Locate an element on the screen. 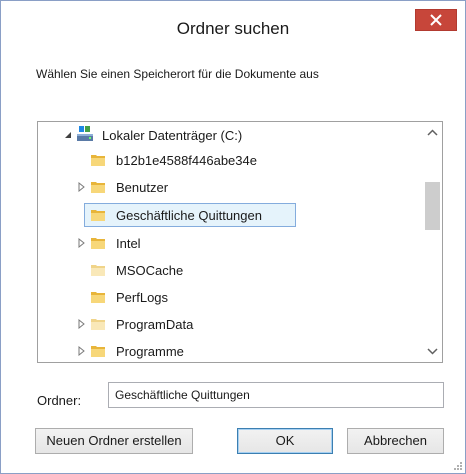 The image size is (466, 474). collapse-arrow-icon is located at coordinates (68, 135).